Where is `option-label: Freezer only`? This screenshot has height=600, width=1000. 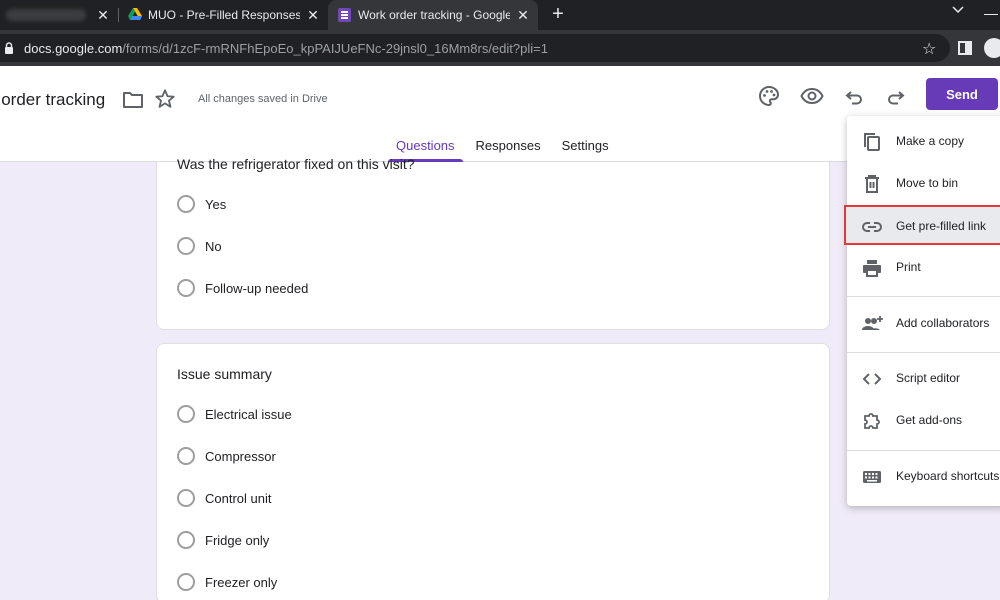 option-label: Freezer only is located at coordinates (241, 582).